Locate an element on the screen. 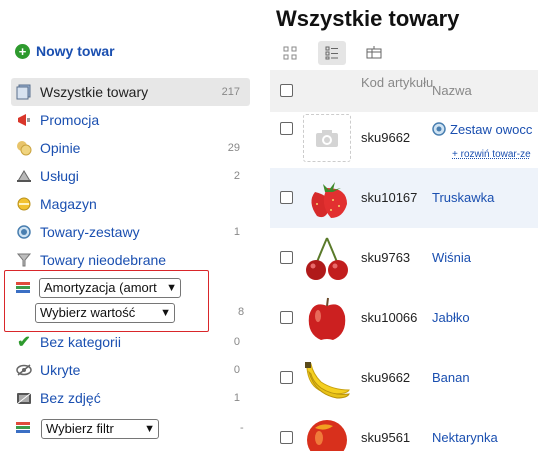  table-view-icon is located at coordinates (374, 52).